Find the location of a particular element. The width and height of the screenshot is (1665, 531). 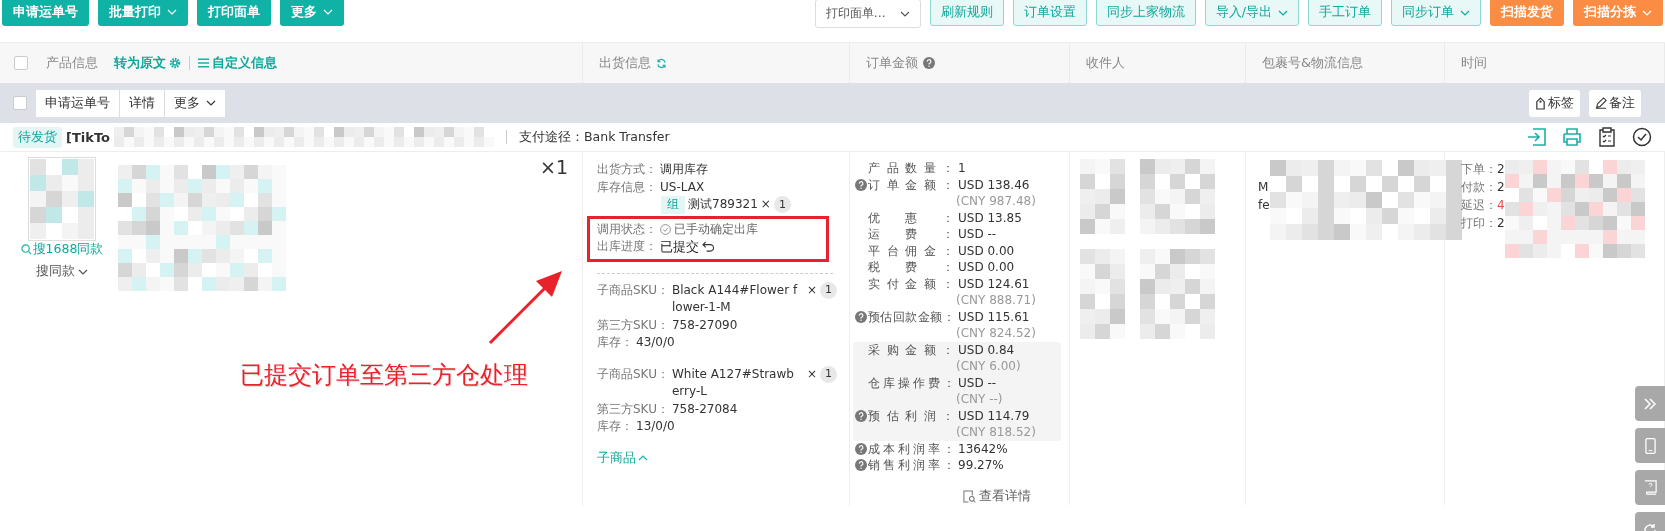

toolbar-button: 导入/导出 is located at coordinates (1251, 13).